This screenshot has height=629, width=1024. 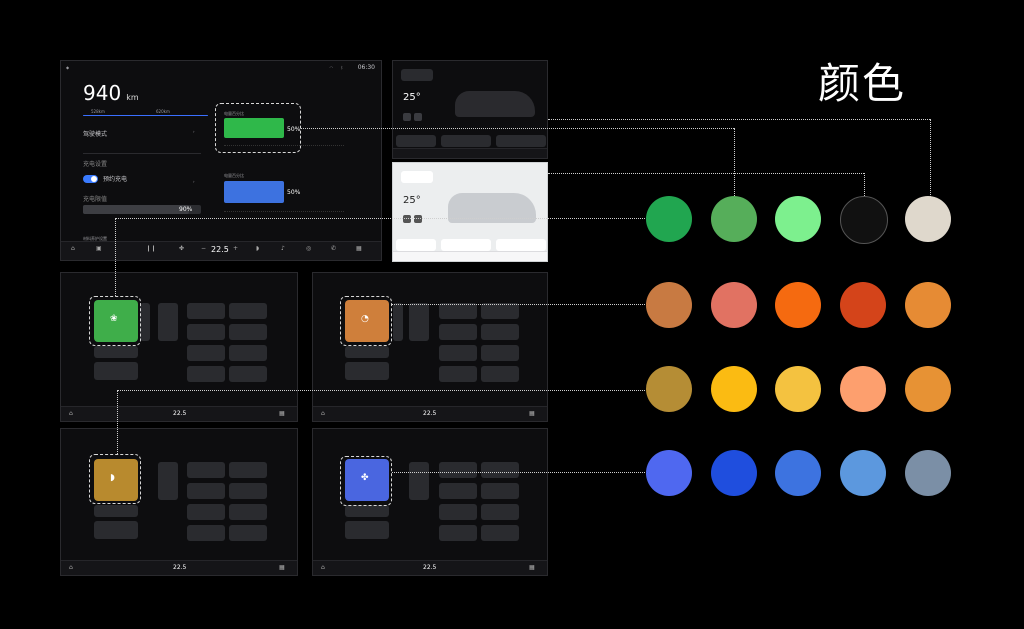 I want to click on car-icon: ▣, so click(x=99, y=248).